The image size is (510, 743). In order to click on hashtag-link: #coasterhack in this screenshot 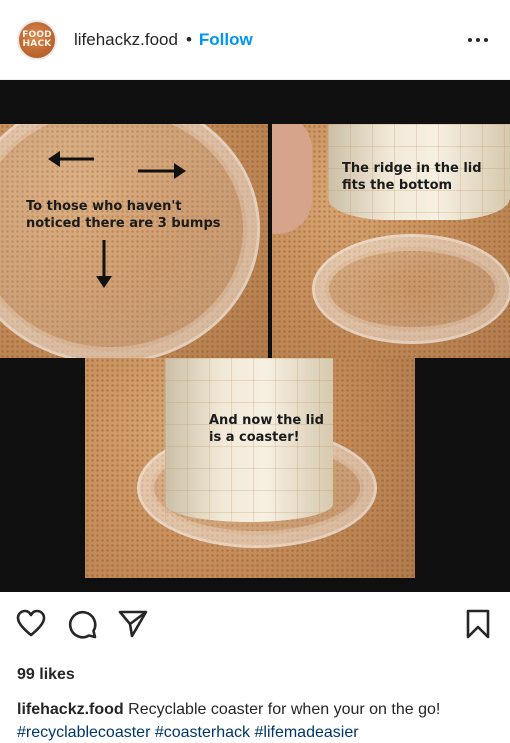, I will do `click(202, 732)`.